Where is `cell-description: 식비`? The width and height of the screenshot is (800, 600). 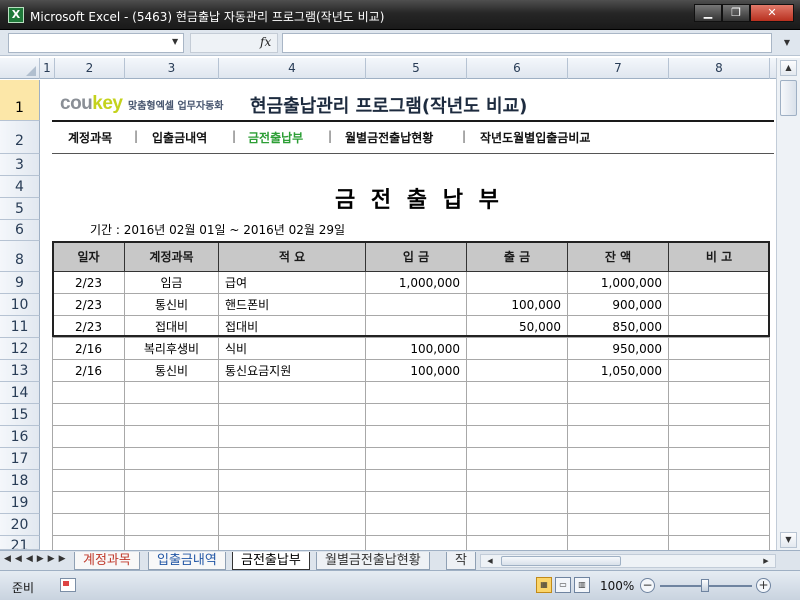 cell-description: 식비 is located at coordinates (292, 348).